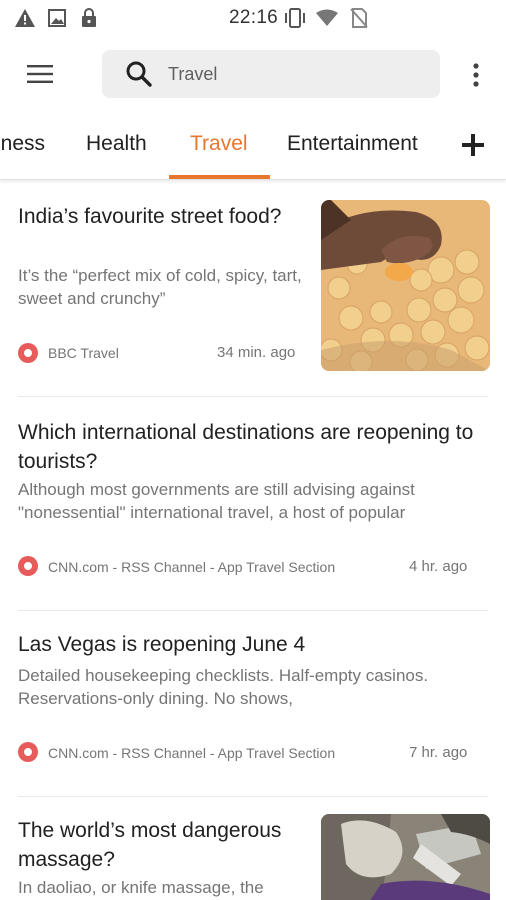  I want to click on tab-health: Health, so click(116, 144).